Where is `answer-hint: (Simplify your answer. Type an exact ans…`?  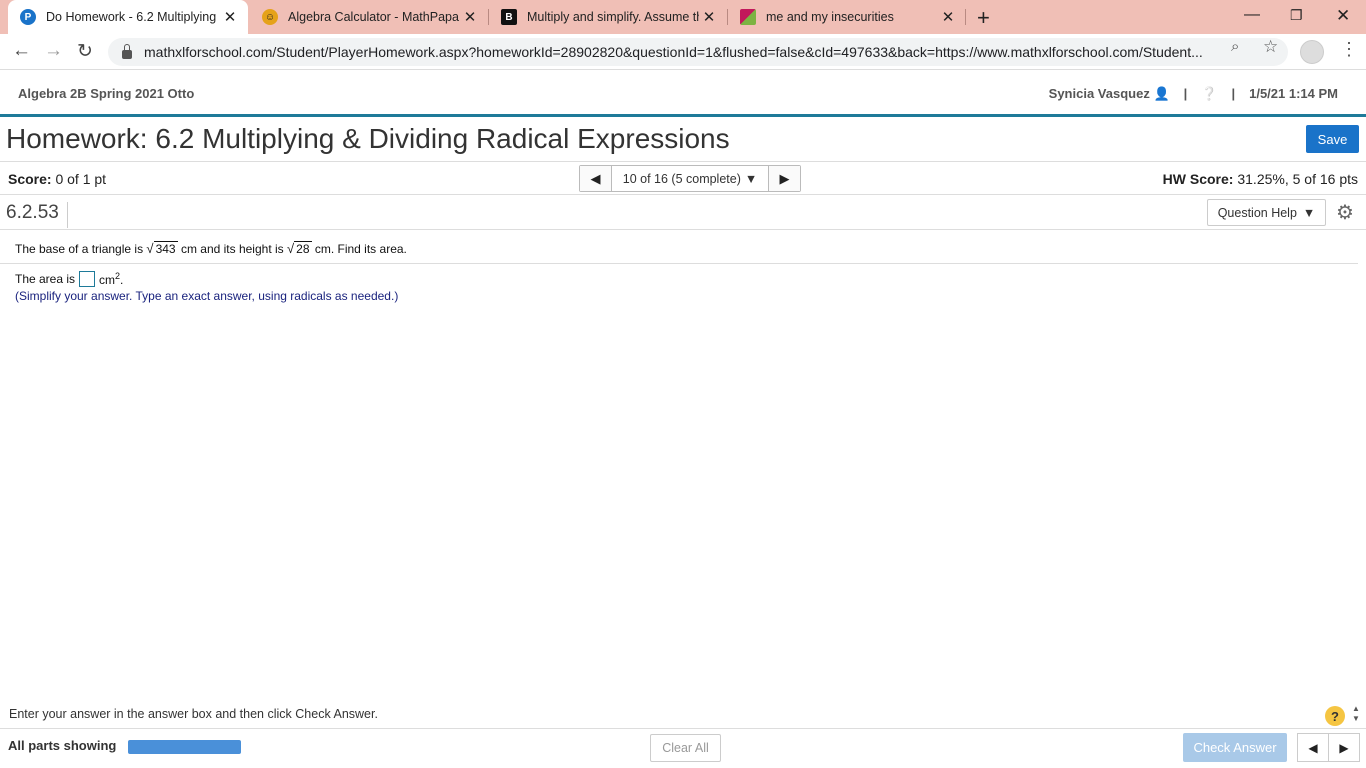 answer-hint: (Simplify your answer. Type an exact ans… is located at coordinates (207, 296).